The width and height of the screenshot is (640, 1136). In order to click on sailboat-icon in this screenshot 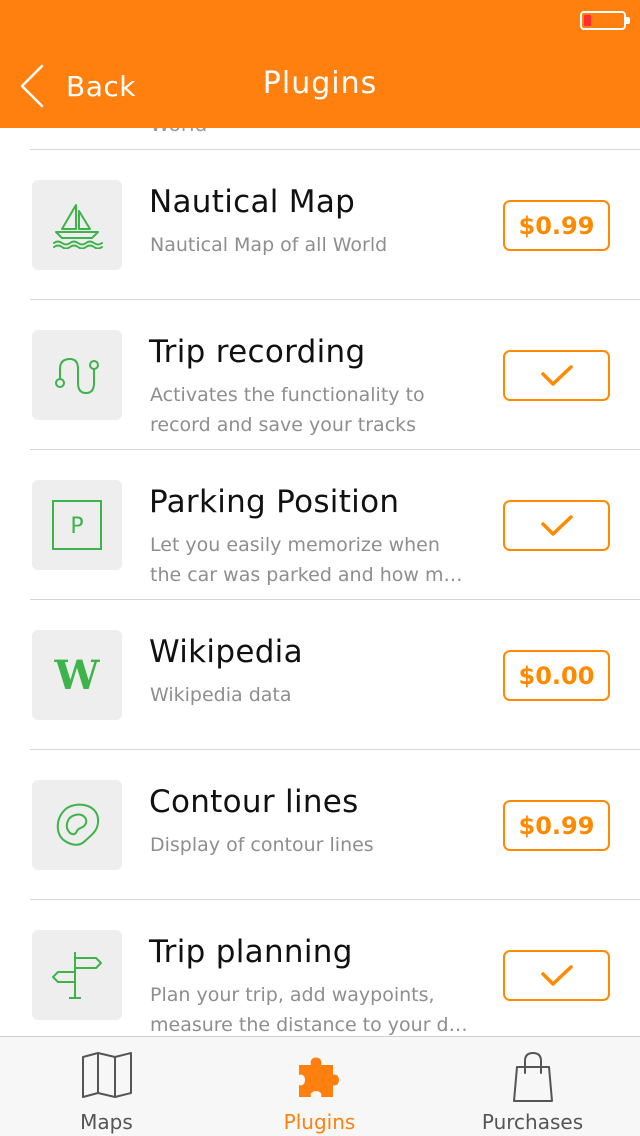, I will do `click(78, 226)`.